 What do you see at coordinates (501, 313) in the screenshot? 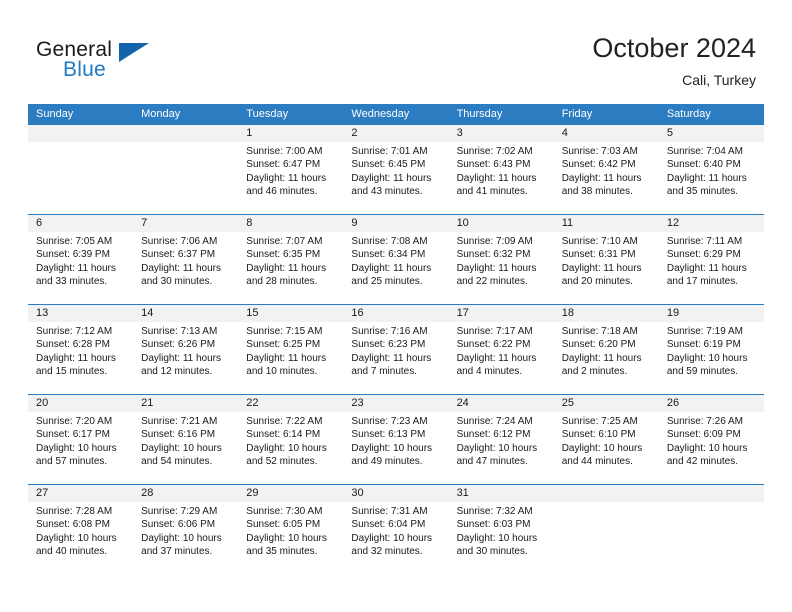
I see `day-number: 17` at bounding box center [501, 313].